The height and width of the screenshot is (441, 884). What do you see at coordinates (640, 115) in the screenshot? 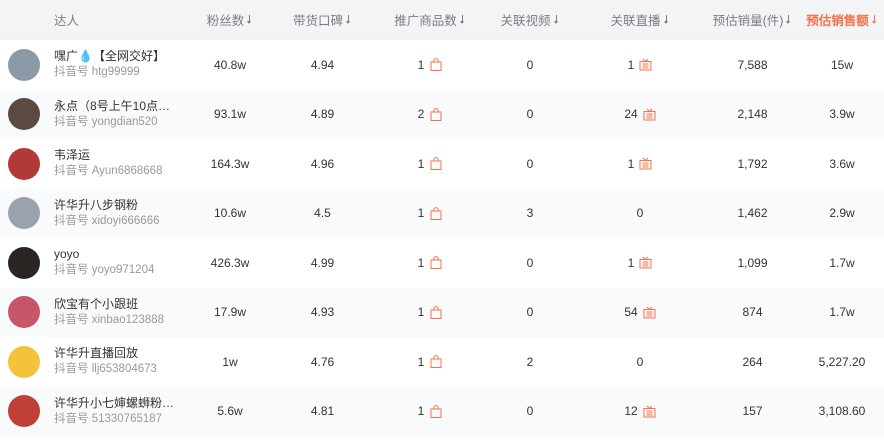
I see `lives-cell: 24` at bounding box center [640, 115].